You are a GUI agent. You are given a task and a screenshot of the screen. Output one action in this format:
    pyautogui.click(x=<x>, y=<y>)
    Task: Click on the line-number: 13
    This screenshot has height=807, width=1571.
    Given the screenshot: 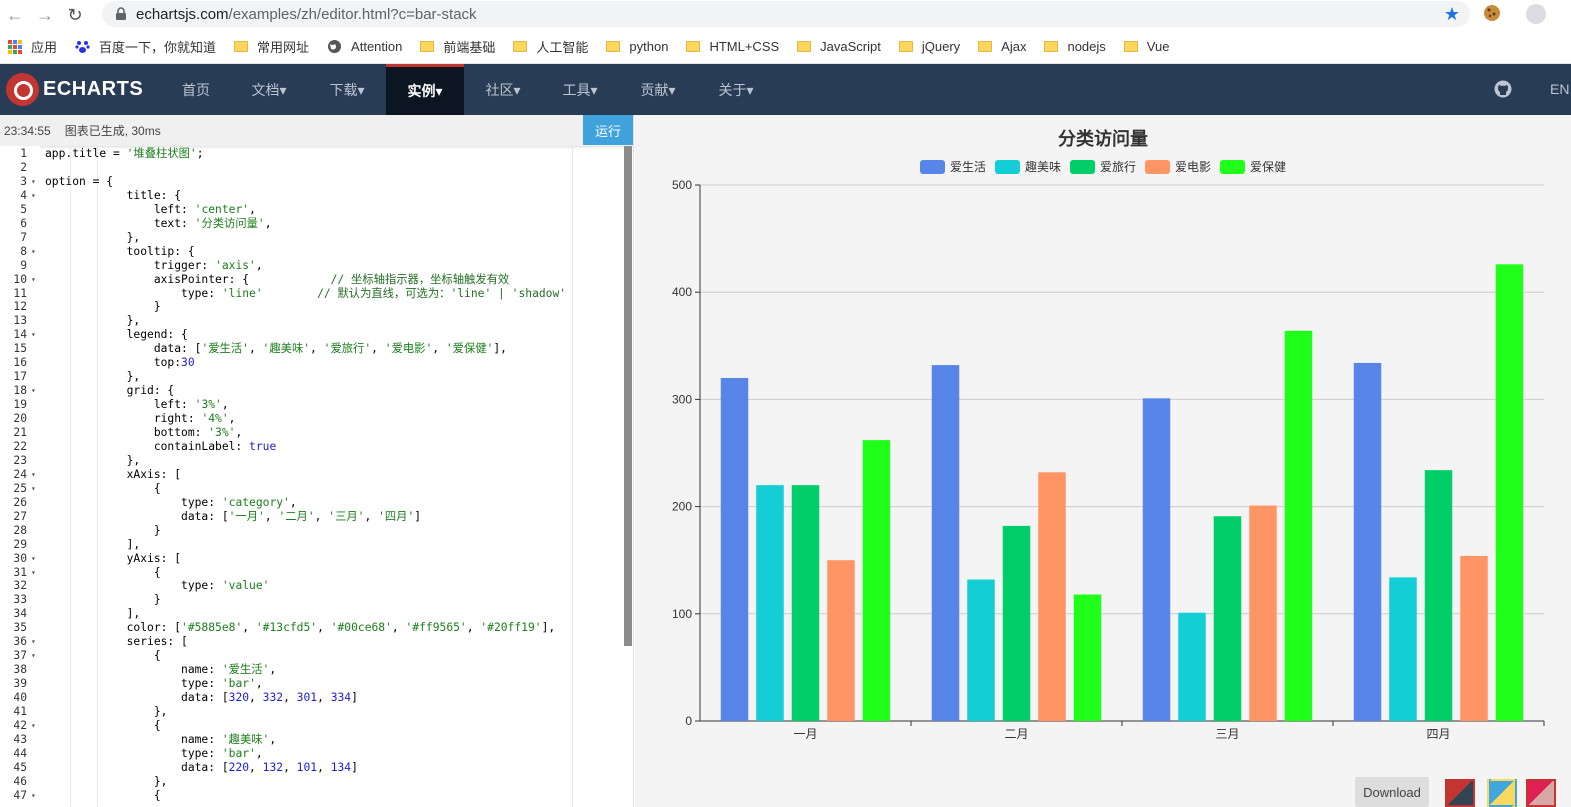 What is the action you would take?
    pyautogui.click(x=20, y=321)
    